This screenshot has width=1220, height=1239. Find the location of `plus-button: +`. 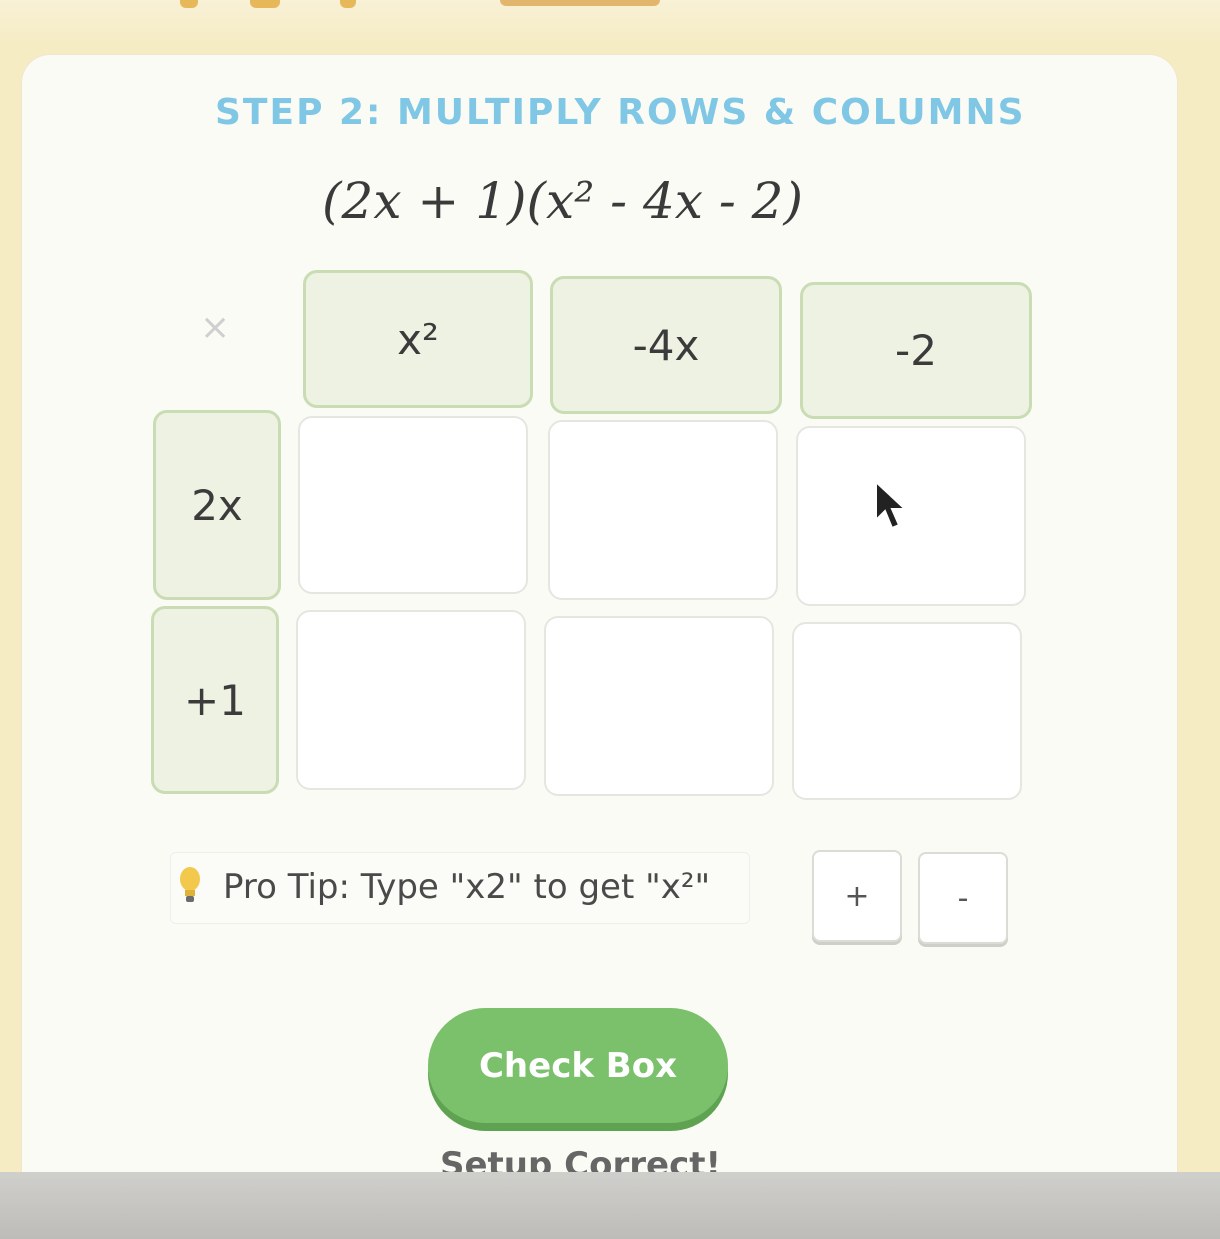

plus-button: + is located at coordinates (857, 896).